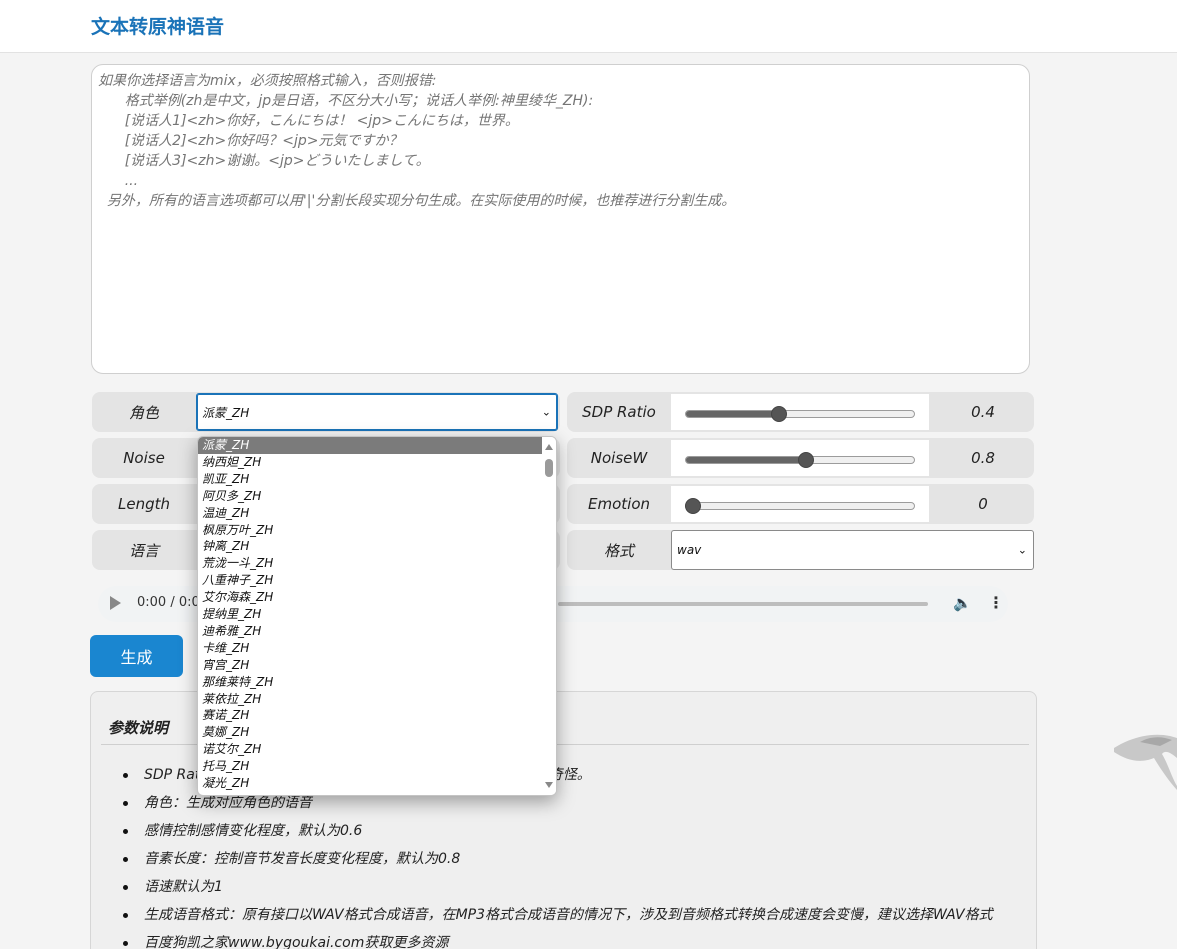 The width and height of the screenshot is (1177, 949). I want to click on play-icon, so click(115, 603).